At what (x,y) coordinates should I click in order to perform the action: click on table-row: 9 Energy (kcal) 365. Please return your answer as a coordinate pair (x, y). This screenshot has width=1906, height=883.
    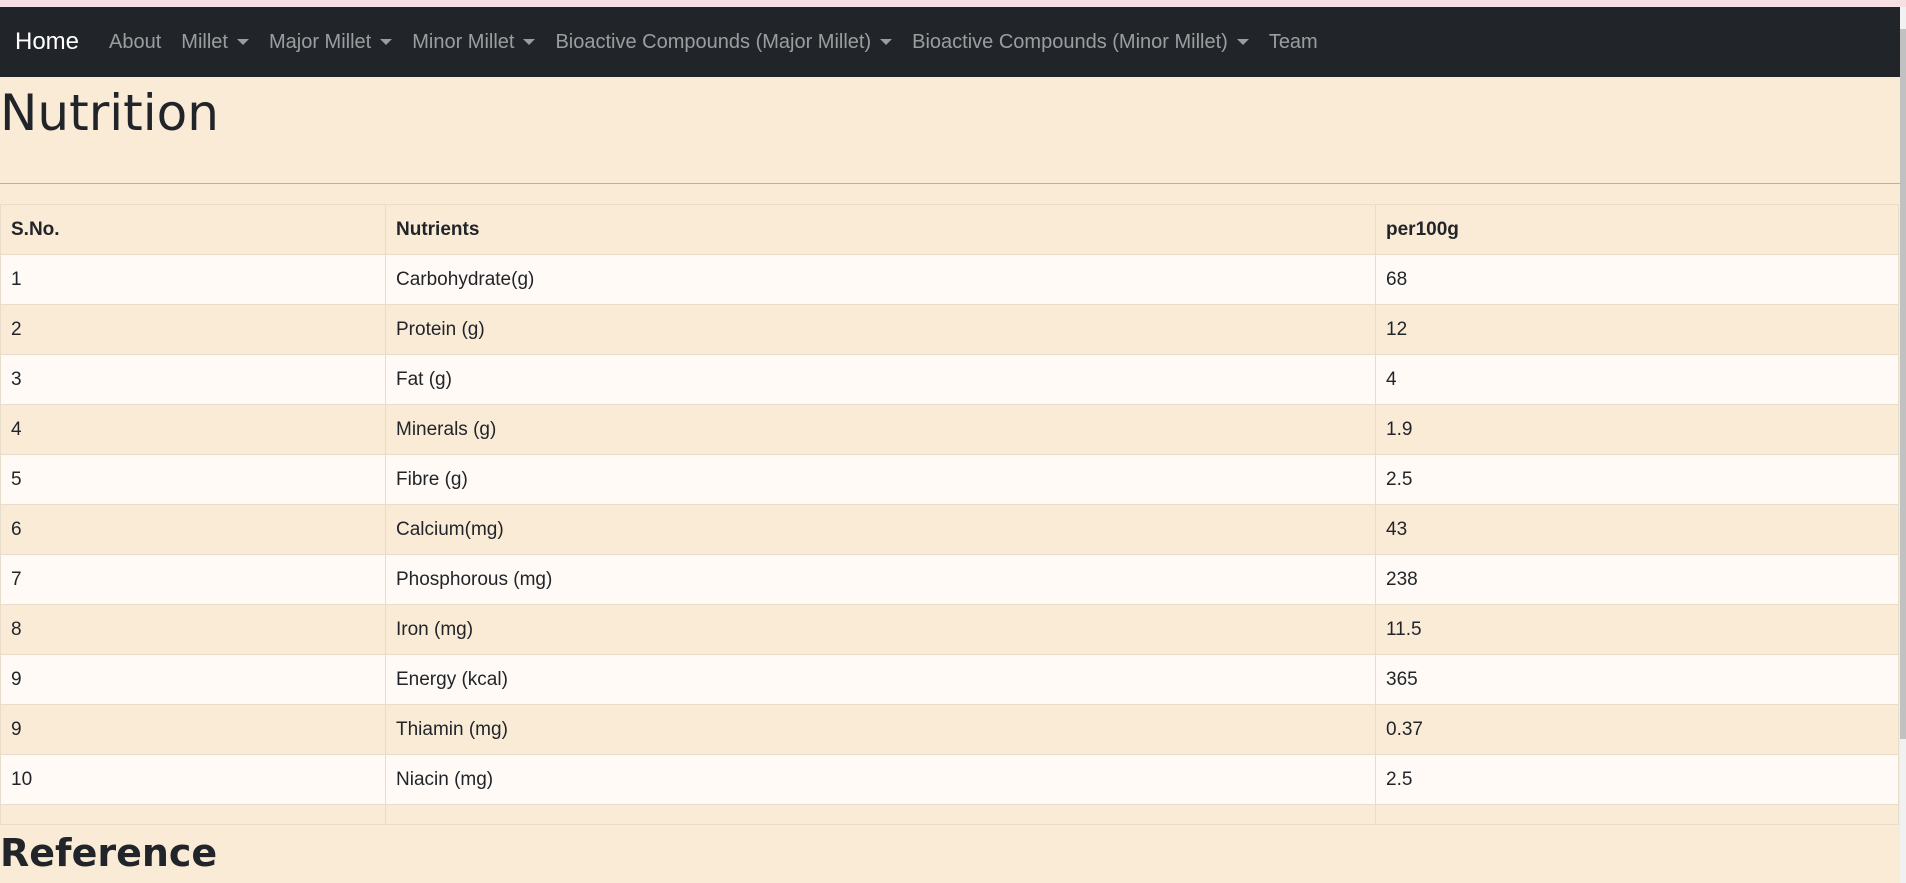
    Looking at the image, I should click on (949, 679).